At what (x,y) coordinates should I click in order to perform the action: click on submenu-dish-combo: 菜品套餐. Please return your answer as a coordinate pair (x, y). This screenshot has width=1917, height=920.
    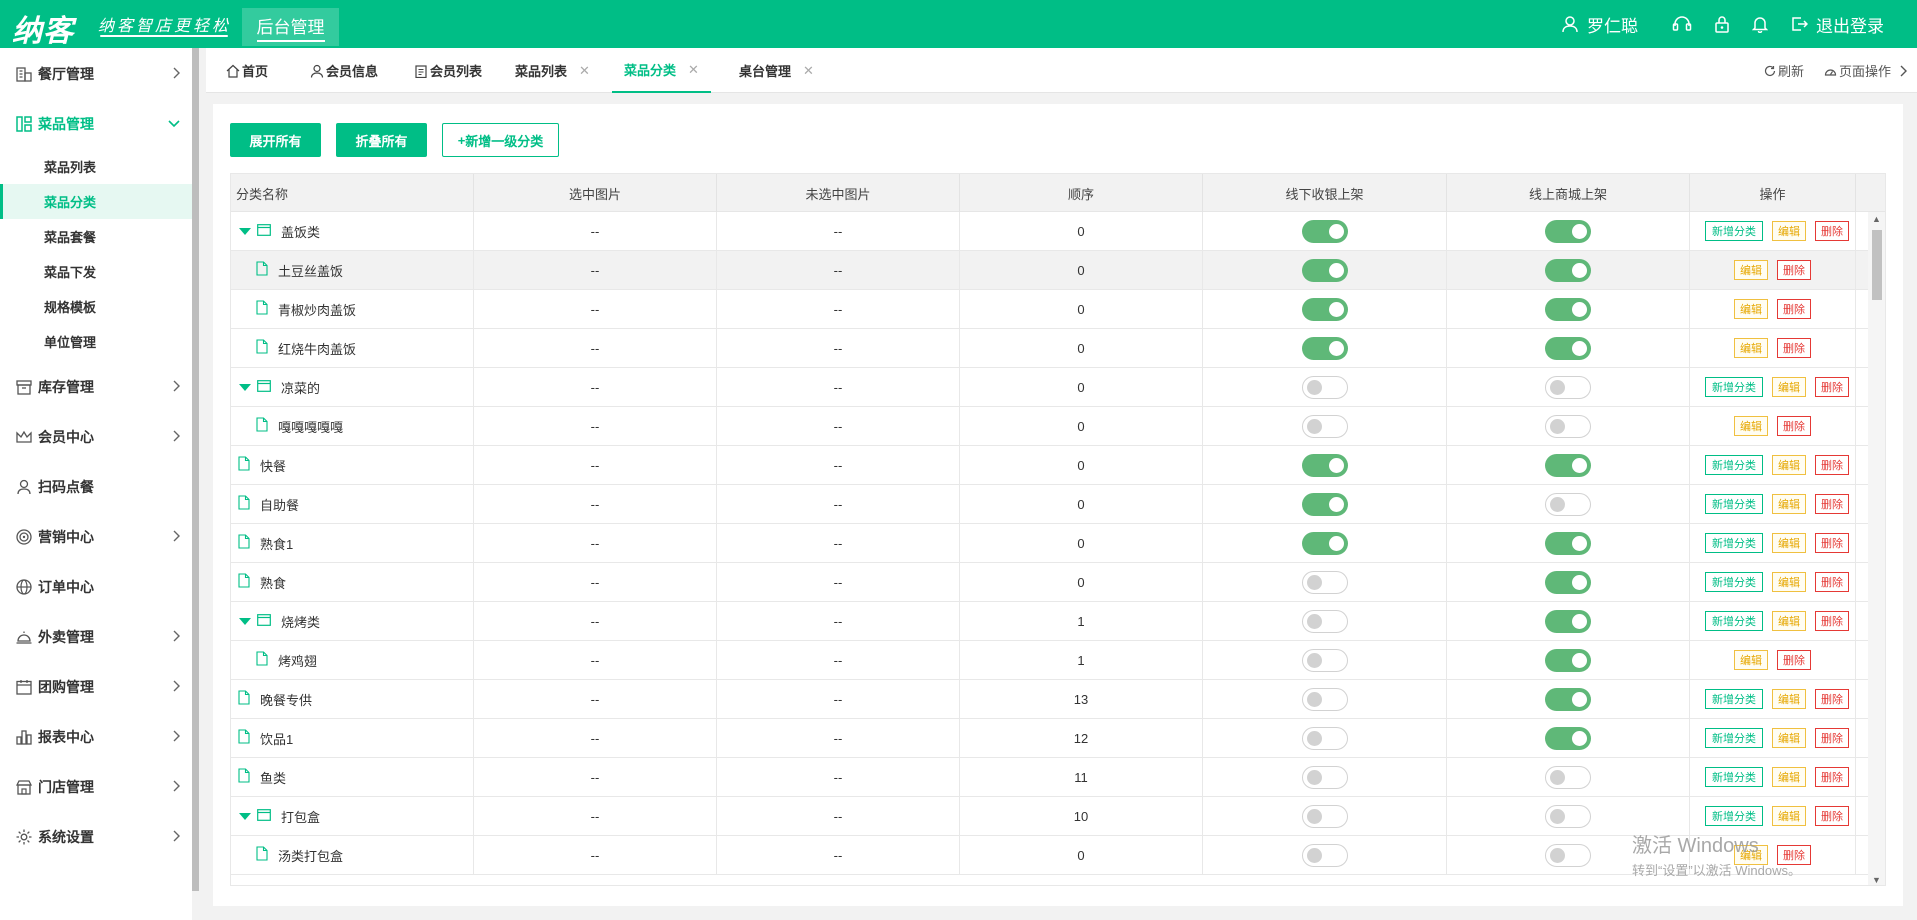
    Looking at the image, I should click on (96, 236).